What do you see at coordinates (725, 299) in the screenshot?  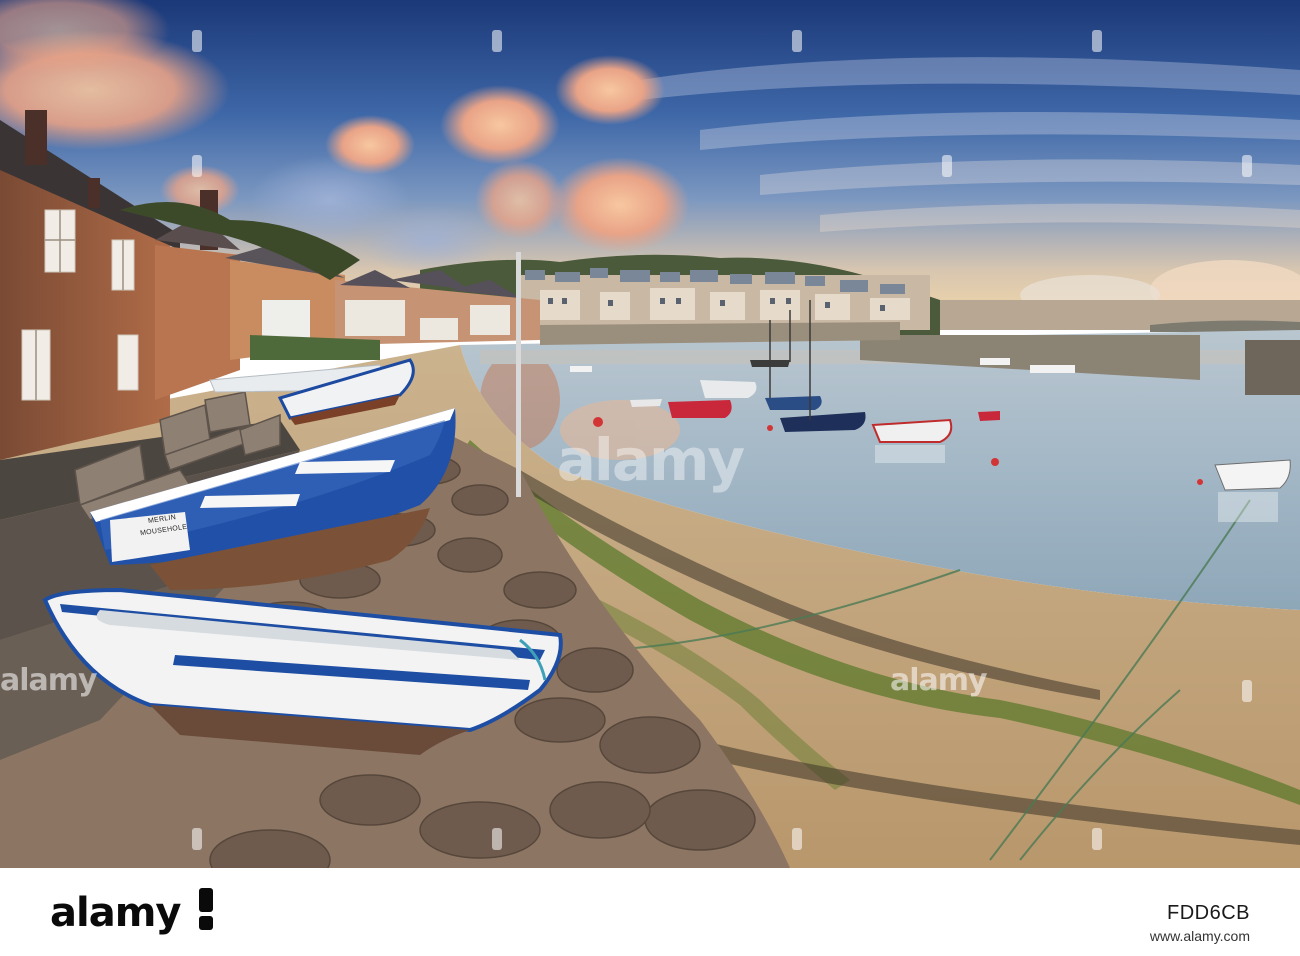 I see `distant-town` at bounding box center [725, 299].